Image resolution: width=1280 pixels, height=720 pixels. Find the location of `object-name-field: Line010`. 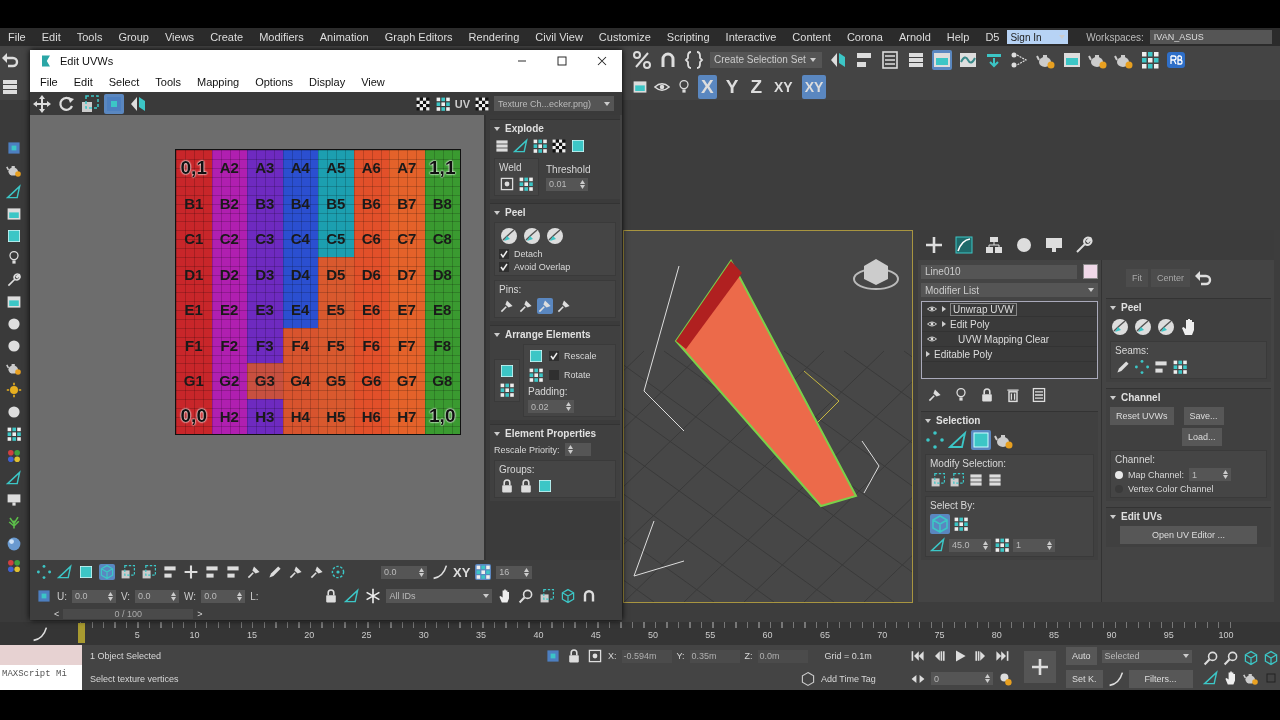

object-name-field: Line010 is located at coordinates (999, 271).